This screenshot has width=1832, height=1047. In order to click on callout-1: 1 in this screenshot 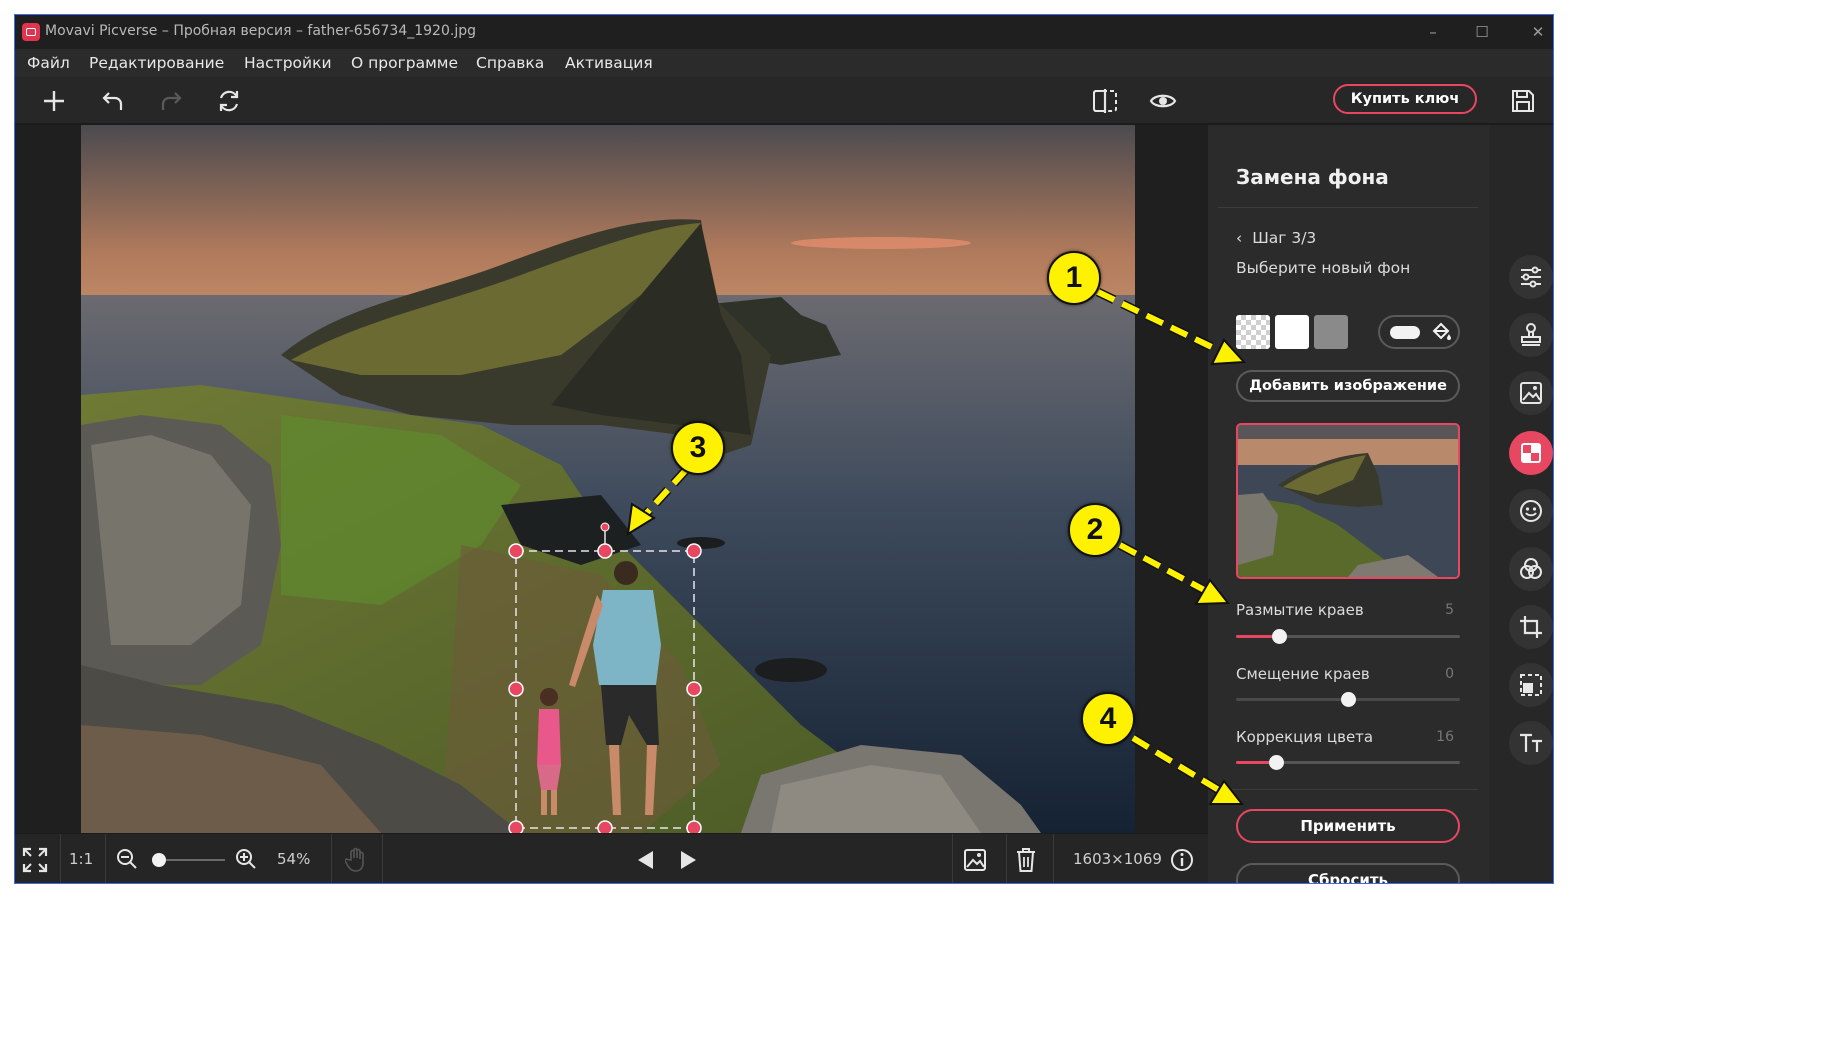, I will do `click(1074, 278)`.